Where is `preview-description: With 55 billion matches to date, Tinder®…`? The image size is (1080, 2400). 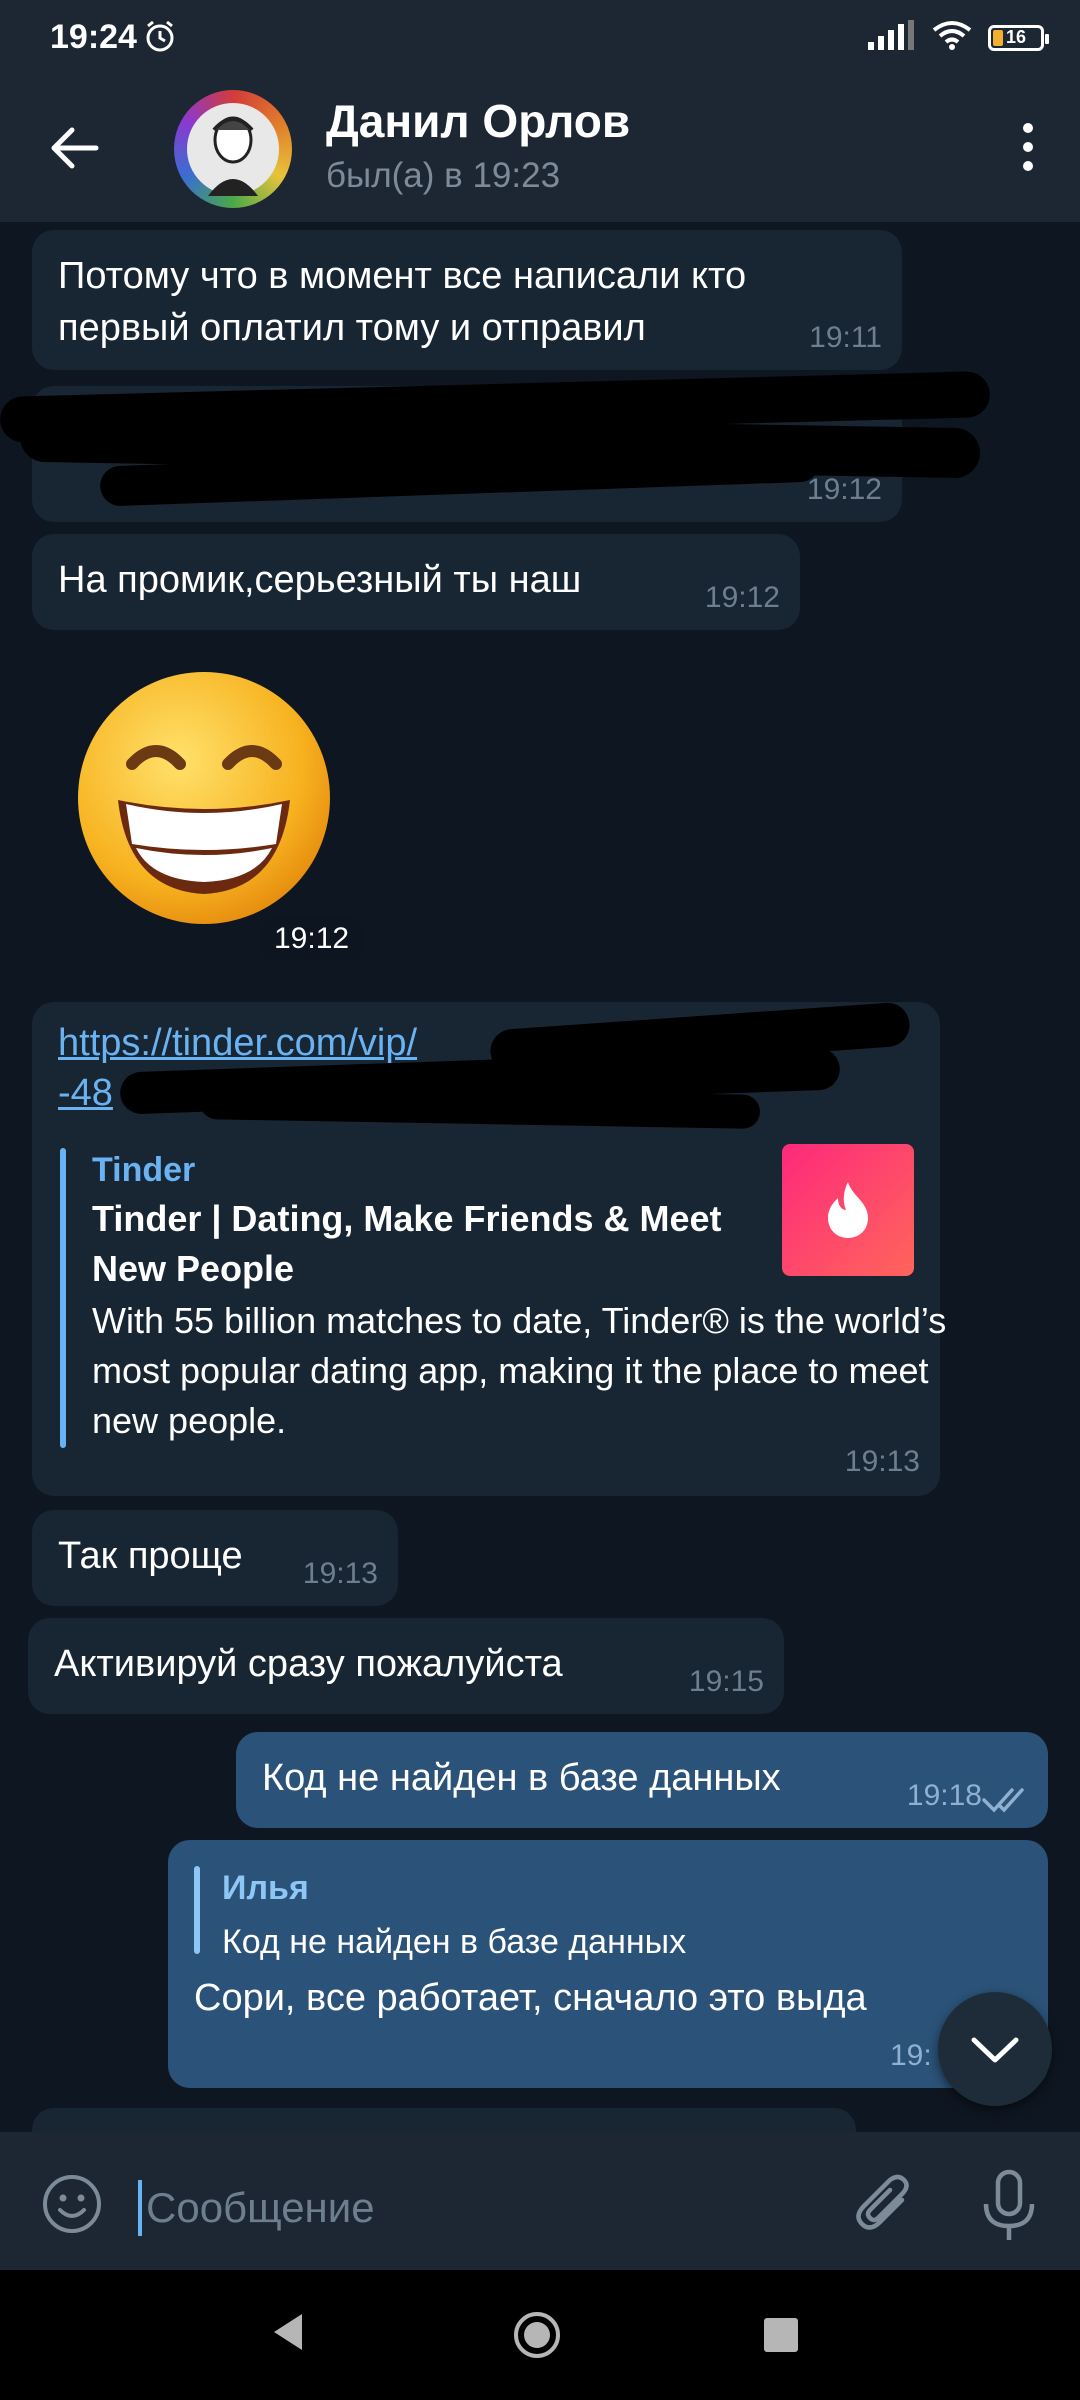
preview-description: With 55 billion matches to date, Tinder®… is located at coordinates (519, 1370).